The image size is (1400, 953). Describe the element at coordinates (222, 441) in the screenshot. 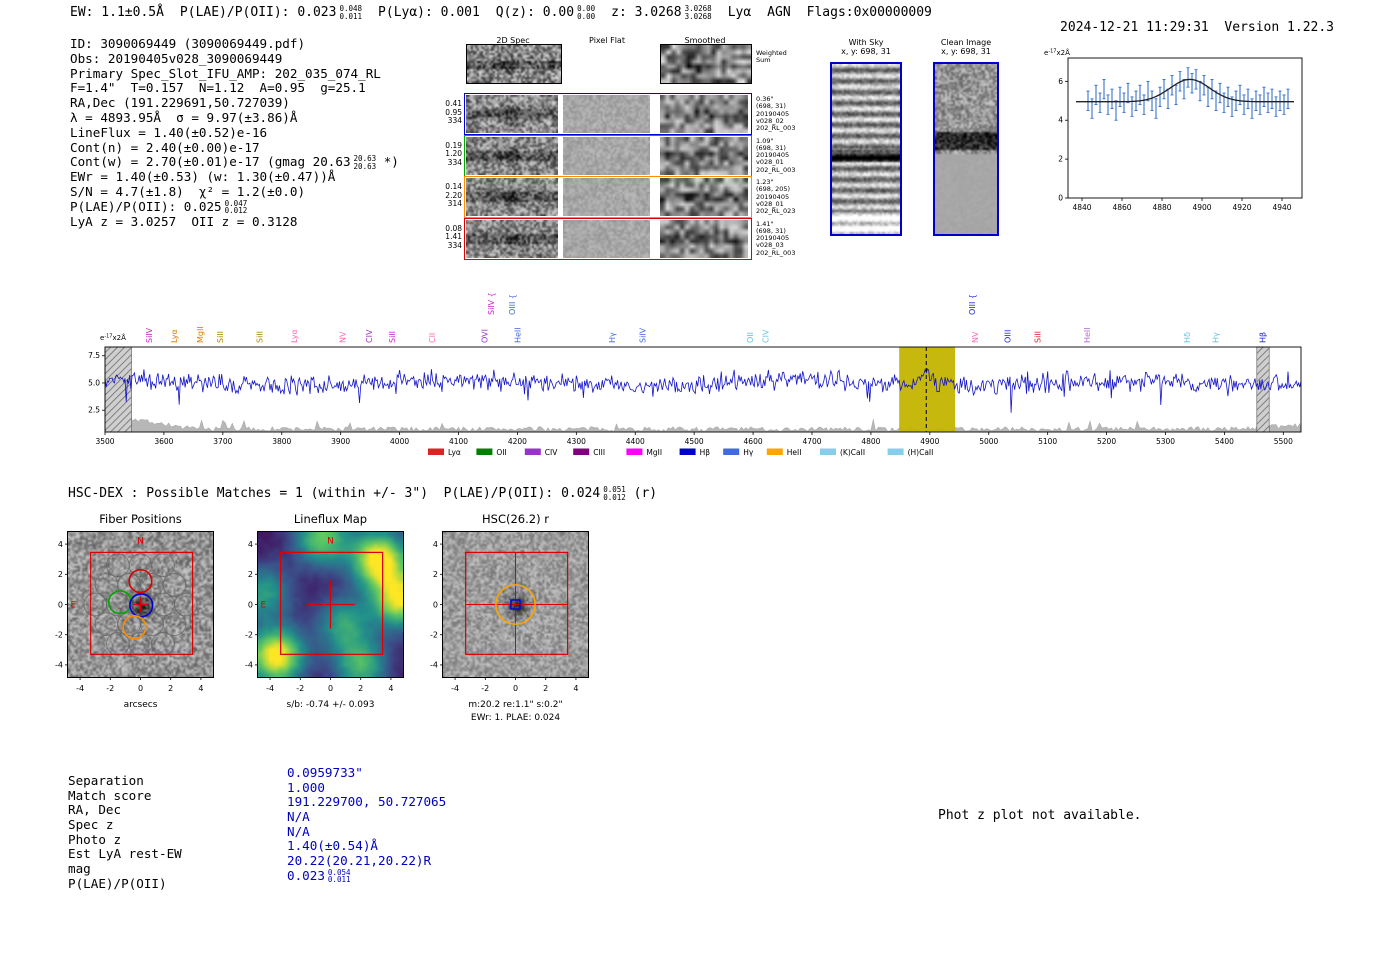

I see `svg-text: 3700` at that location.